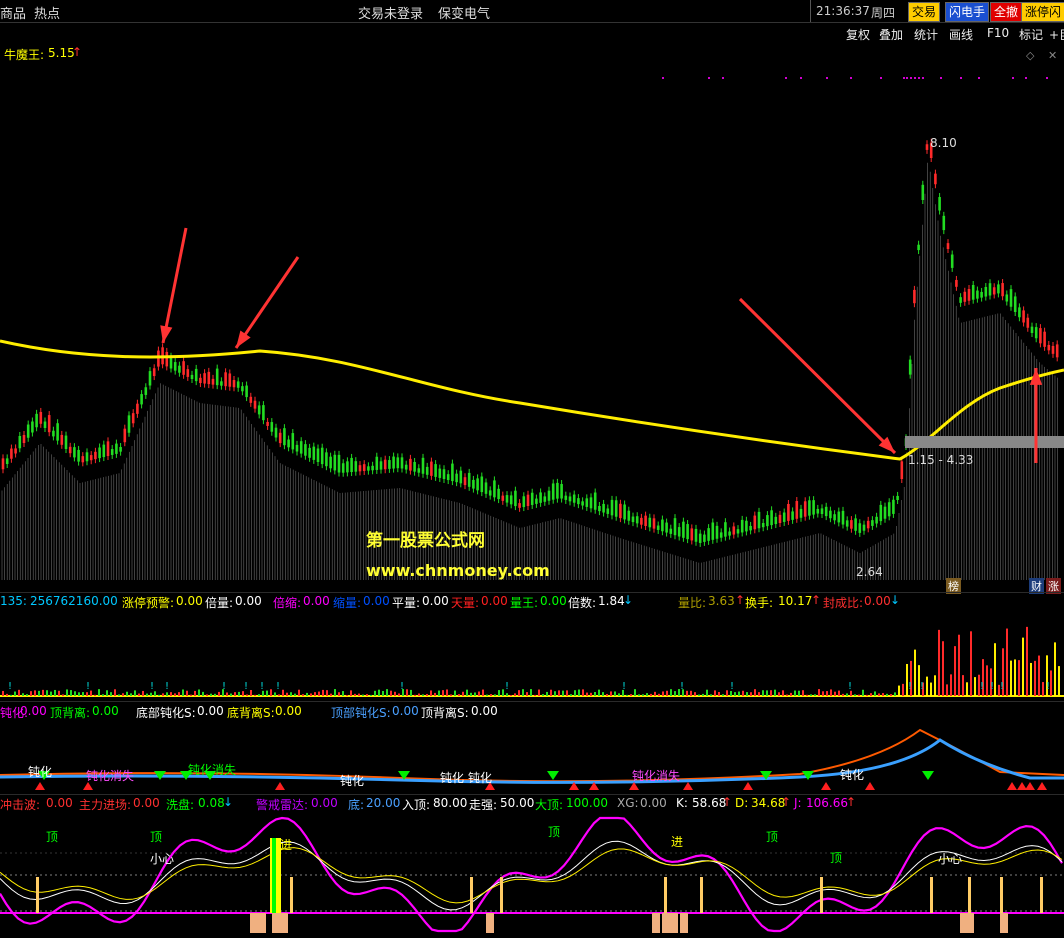 The width and height of the screenshot is (1064, 938). I want to click on trade-button: 交易, so click(924, 12).